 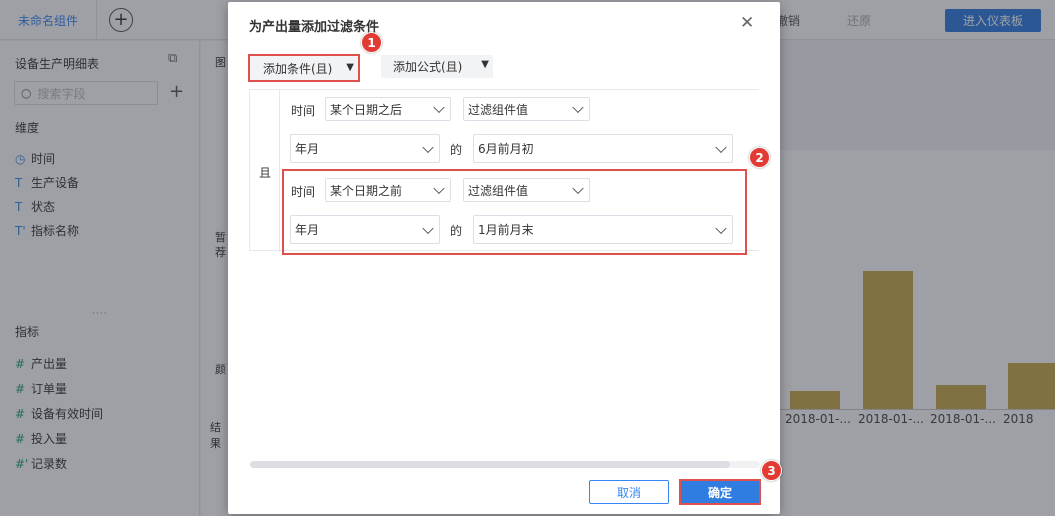 I want to click on step-marker: 2, so click(x=759, y=157).